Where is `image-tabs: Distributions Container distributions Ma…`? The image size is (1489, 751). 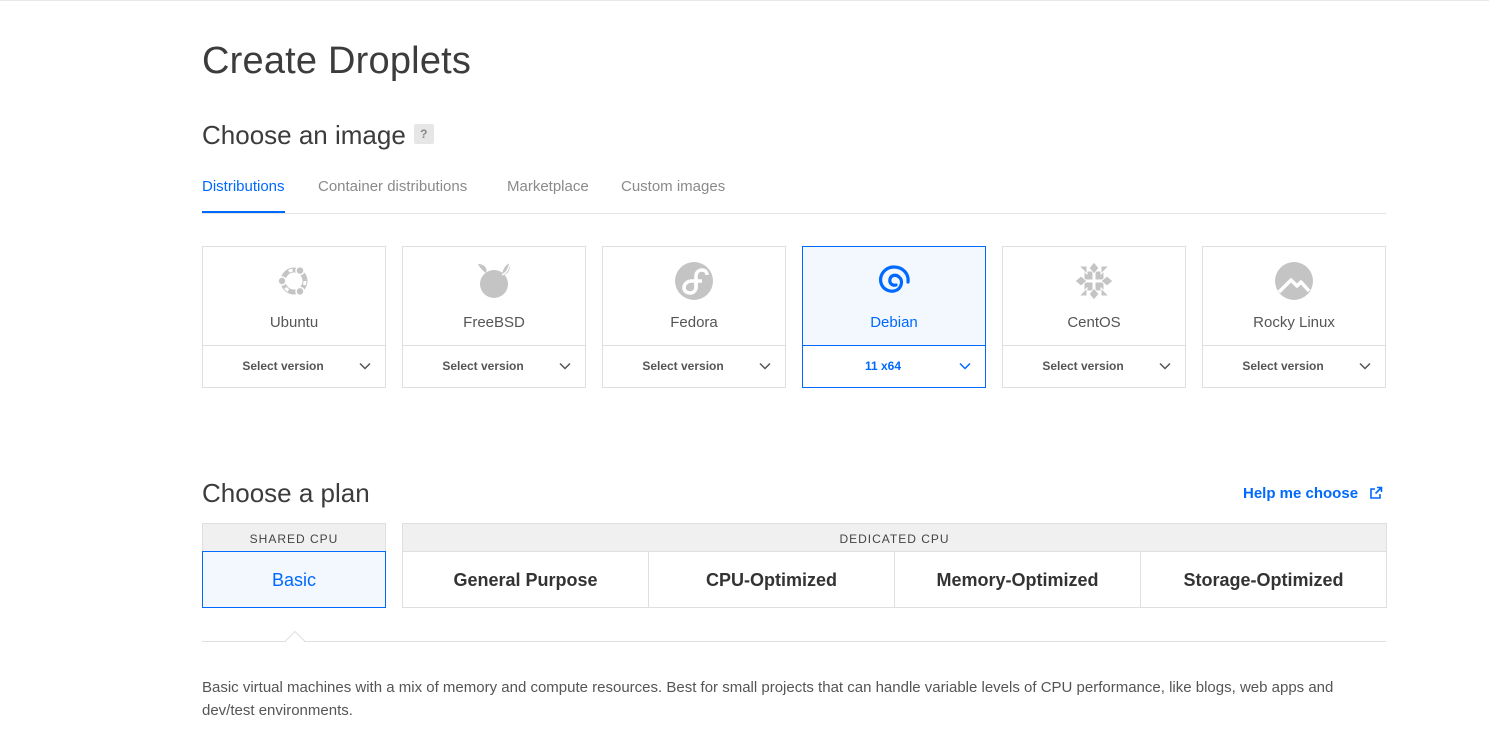 image-tabs: Distributions Container distributions Ma… is located at coordinates (794, 195).